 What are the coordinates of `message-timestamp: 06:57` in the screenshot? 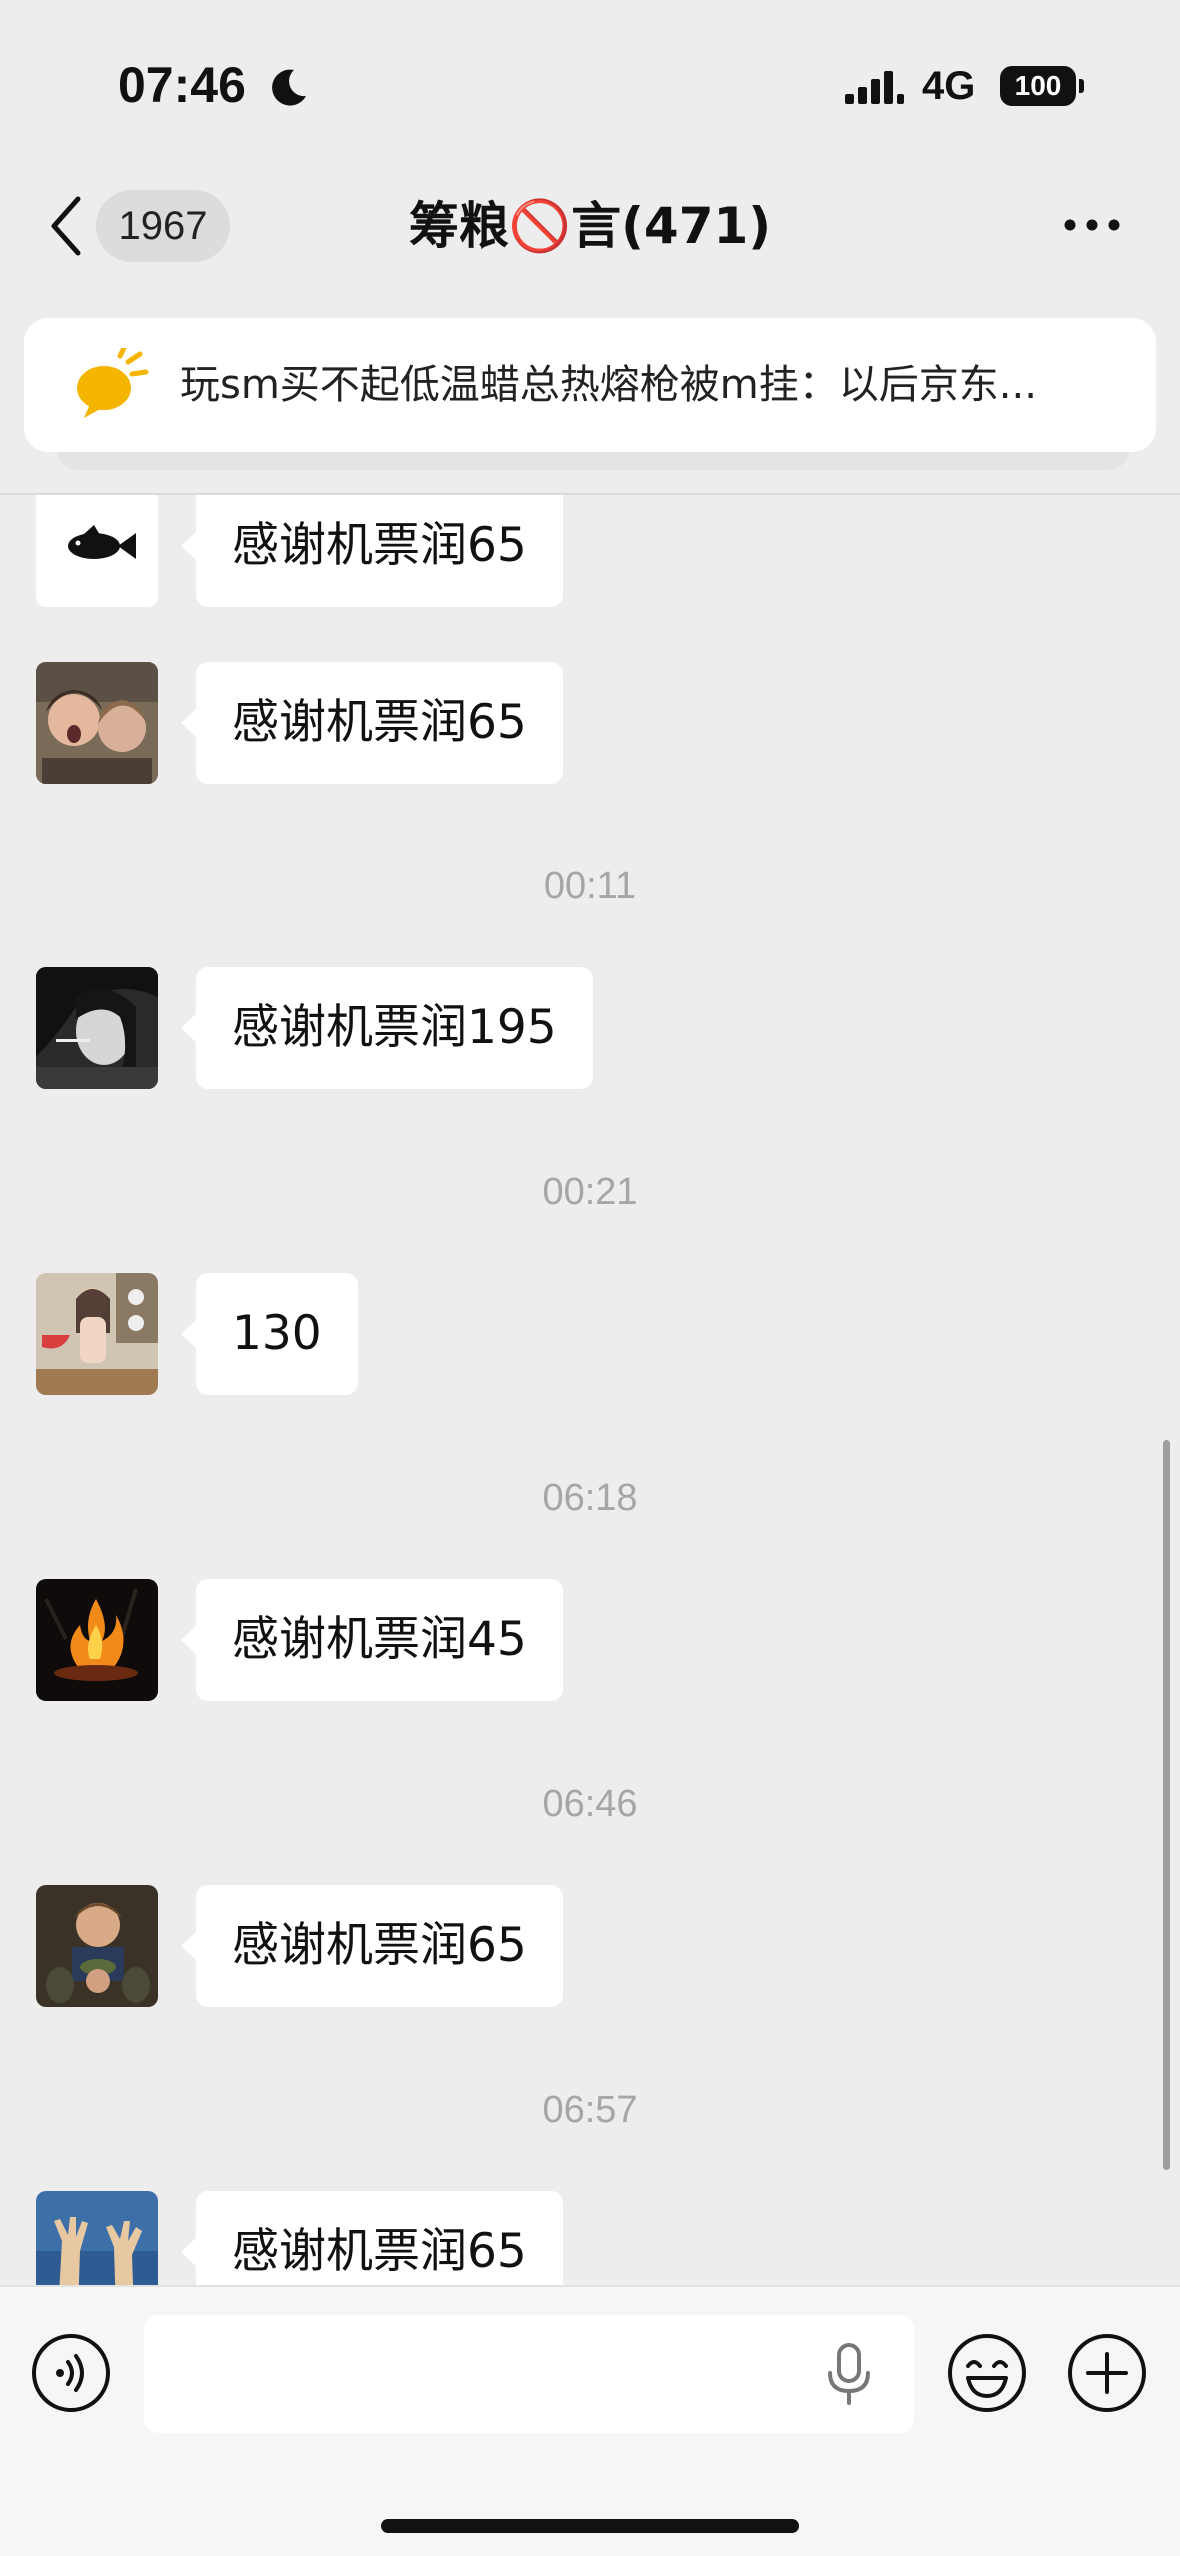 It's located at (590, 2110).